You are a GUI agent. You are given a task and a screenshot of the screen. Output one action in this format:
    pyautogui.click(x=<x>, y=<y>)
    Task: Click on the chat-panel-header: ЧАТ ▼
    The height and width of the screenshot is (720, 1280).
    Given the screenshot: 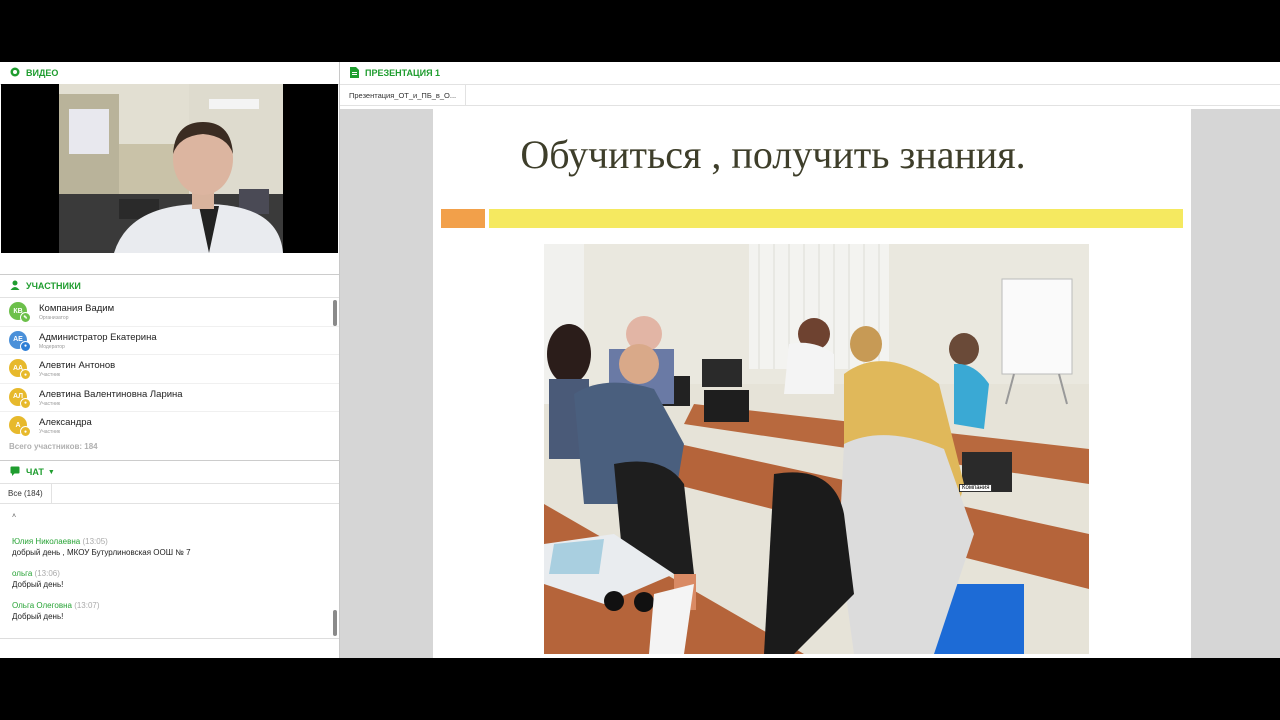 What is the action you would take?
    pyautogui.click(x=169, y=471)
    